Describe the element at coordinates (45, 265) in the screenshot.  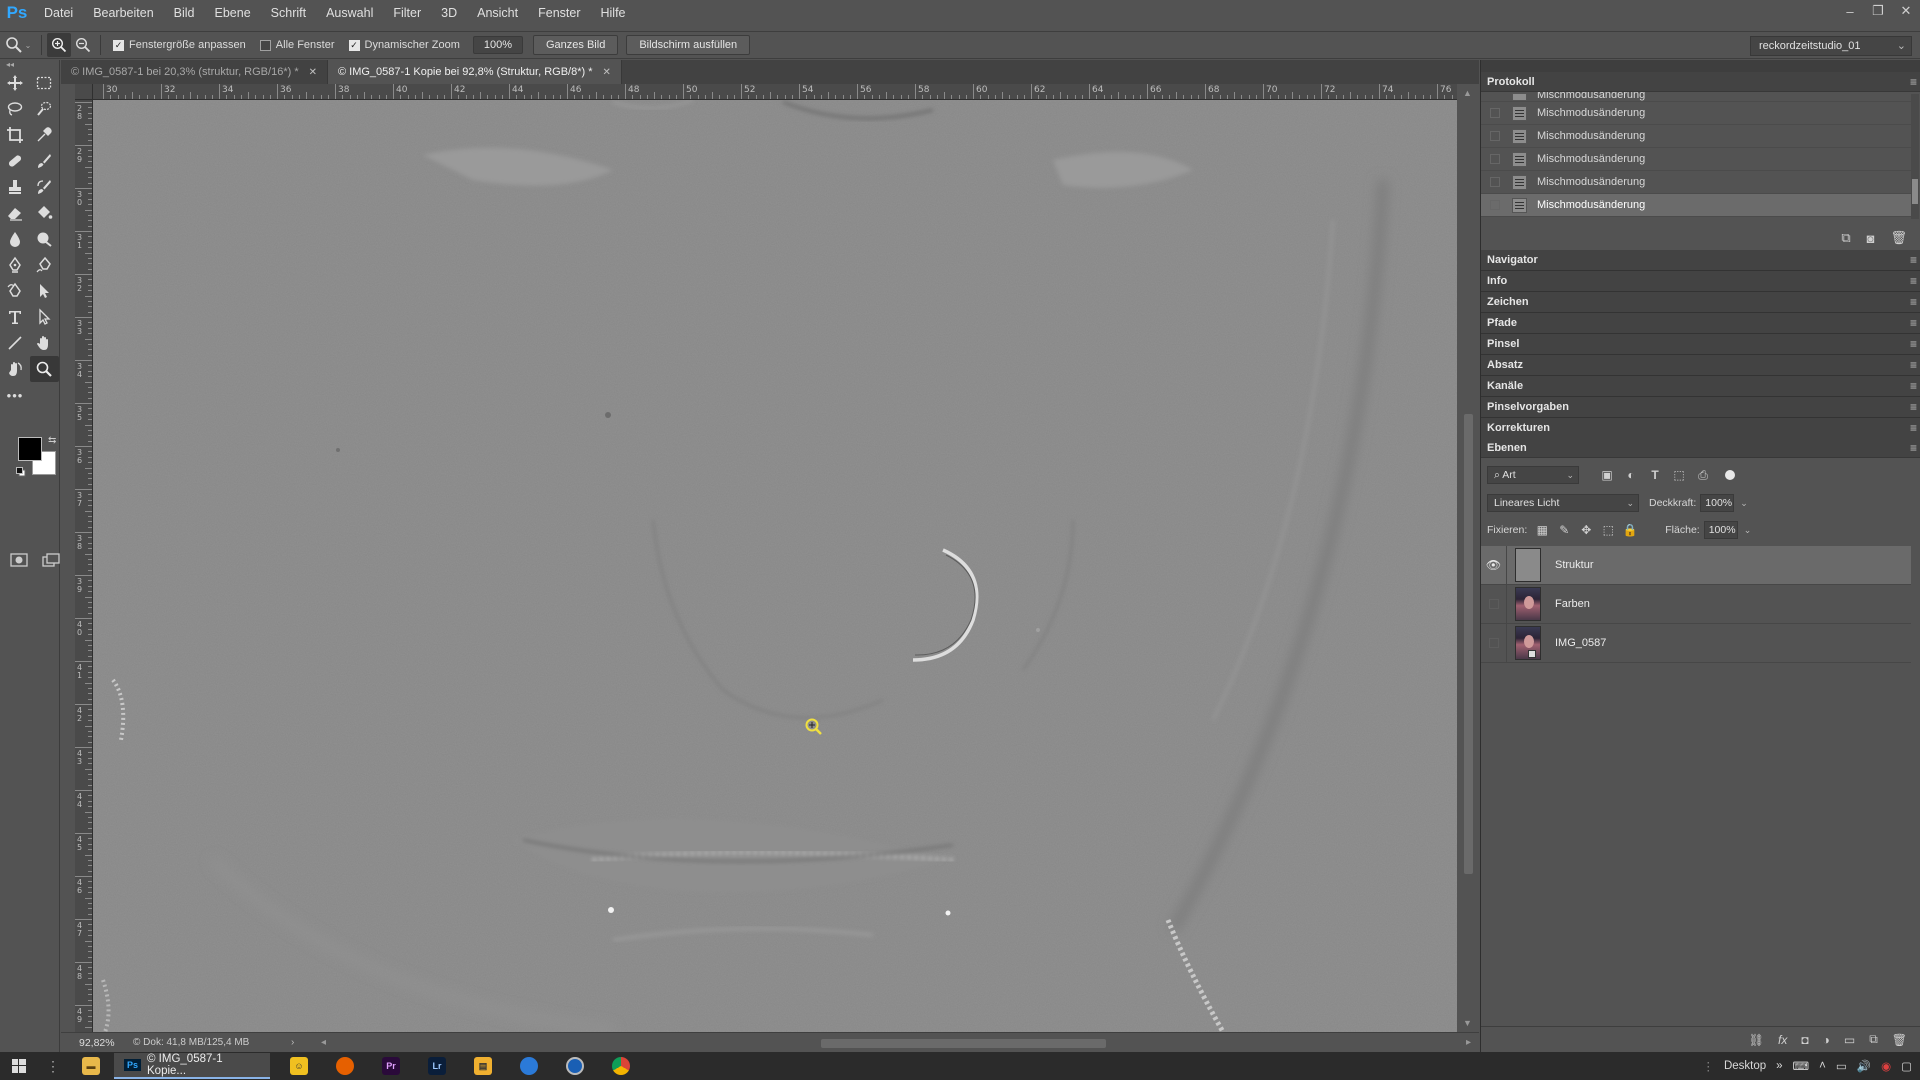
I see `freeform-pen-tool-icon` at that location.